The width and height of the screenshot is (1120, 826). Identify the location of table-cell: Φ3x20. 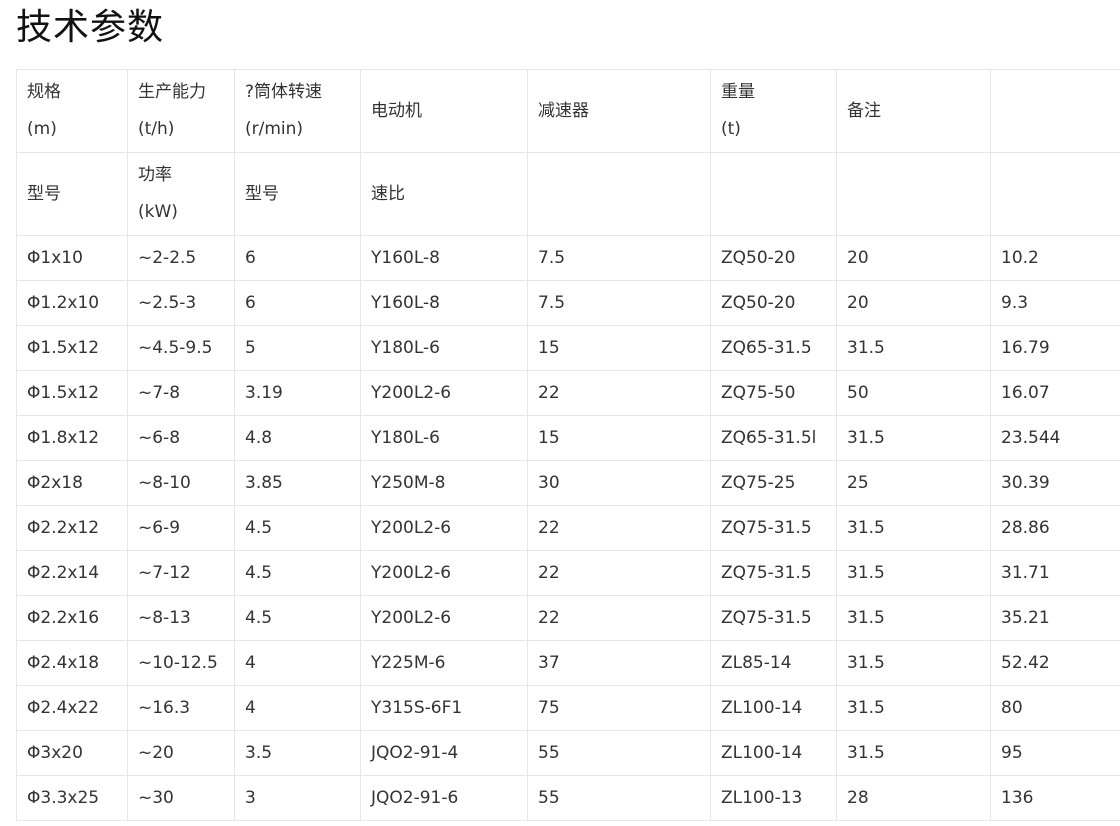
(72, 753).